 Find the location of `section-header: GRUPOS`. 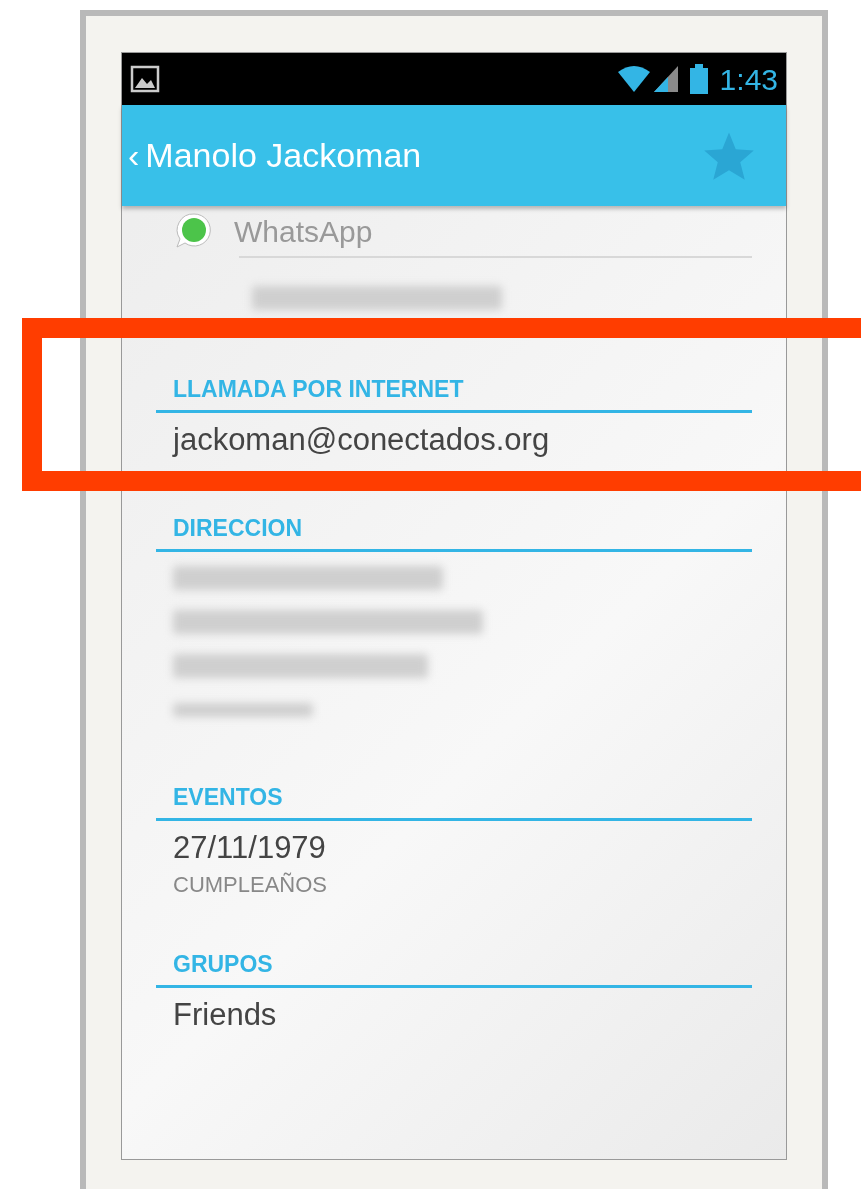

section-header: GRUPOS is located at coordinates (223, 964).